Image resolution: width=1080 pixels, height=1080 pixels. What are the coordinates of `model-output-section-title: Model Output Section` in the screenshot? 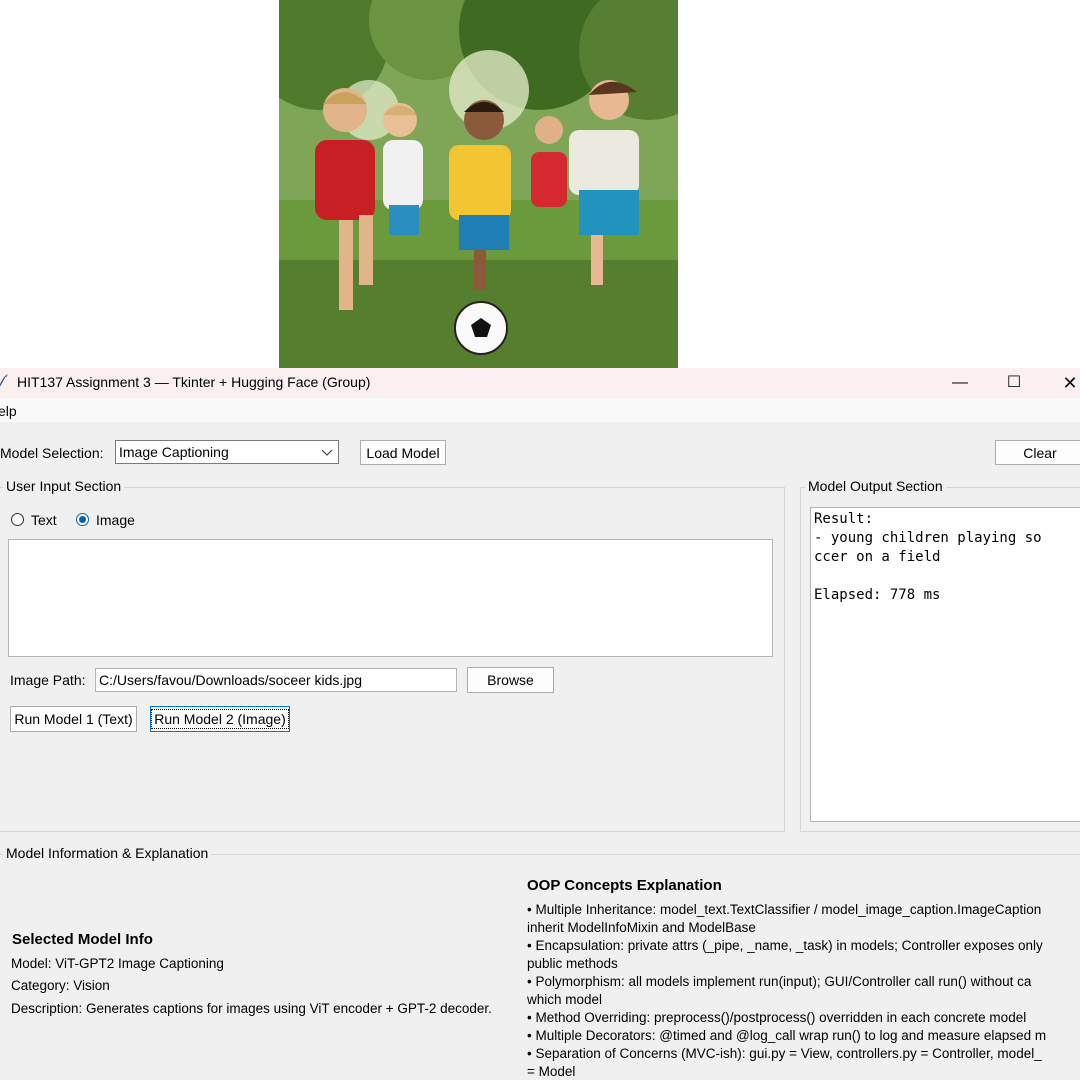 It's located at (875, 486).